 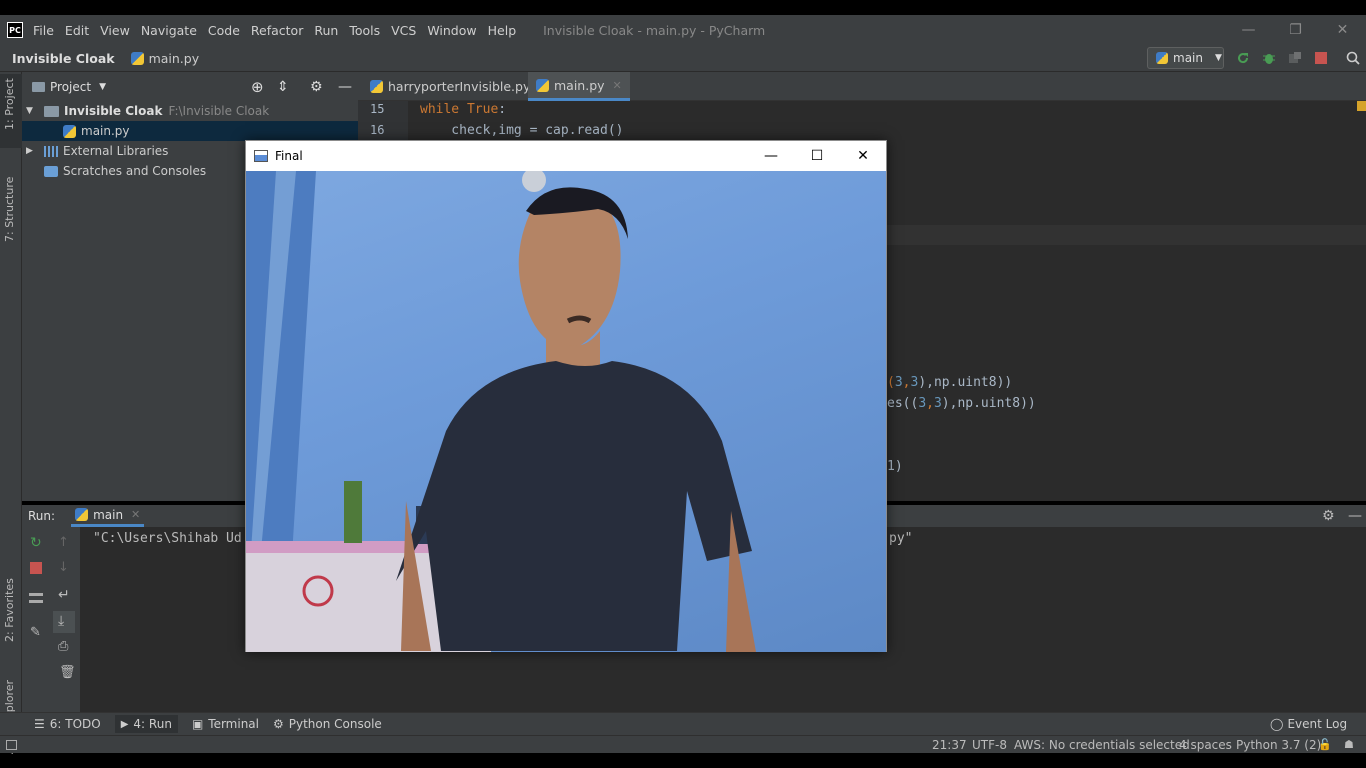 What do you see at coordinates (989, 745) in the screenshot?
I see `file-encoding: UTF-8` at bounding box center [989, 745].